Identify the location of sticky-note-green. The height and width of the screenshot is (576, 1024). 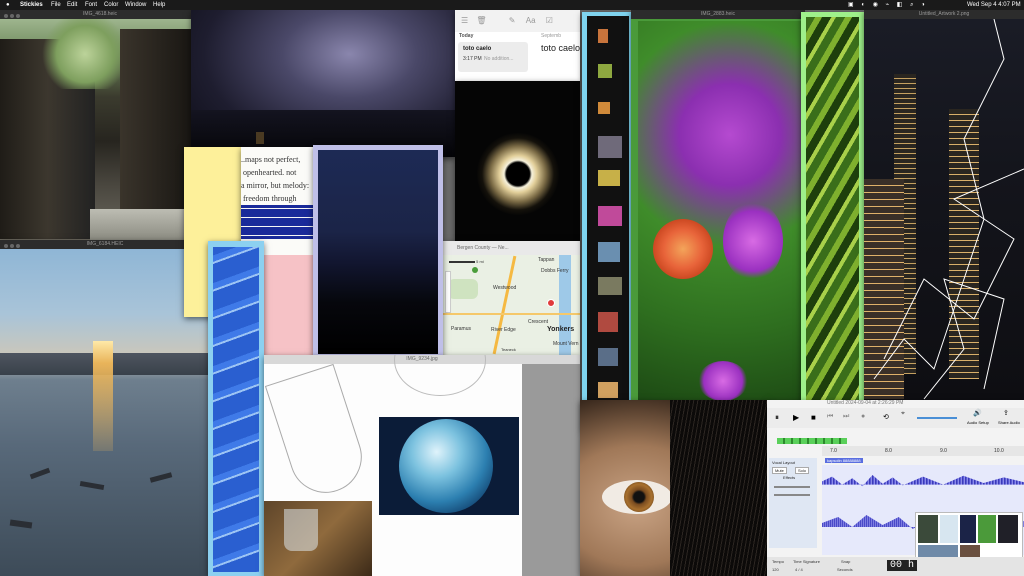
(832, 209).